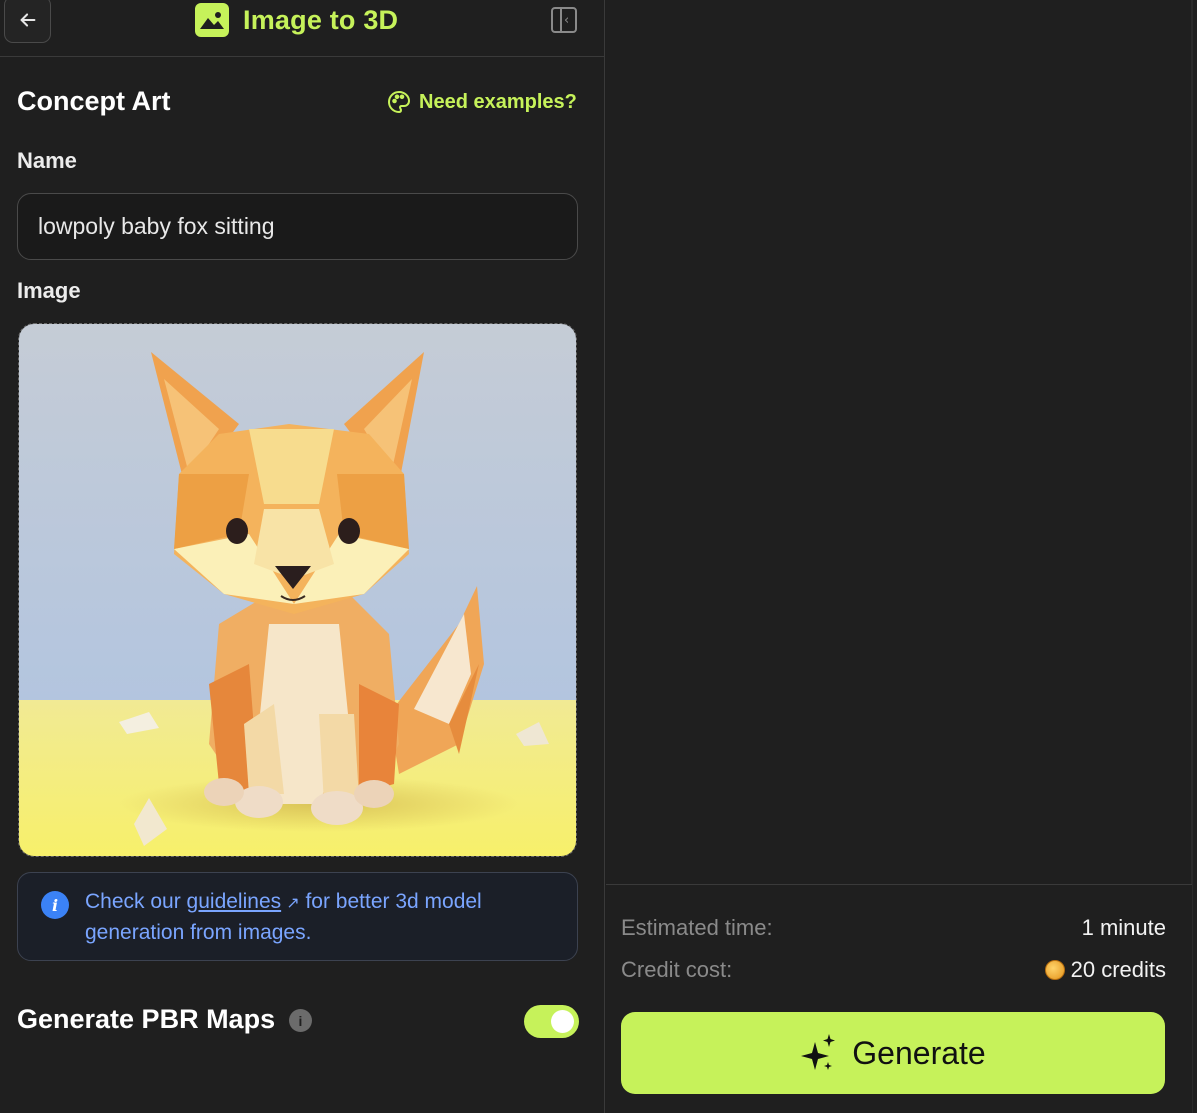 This screenshot has height=1113, width=1197. I want to click on external-link-icon: ↗, so click(290, 902).